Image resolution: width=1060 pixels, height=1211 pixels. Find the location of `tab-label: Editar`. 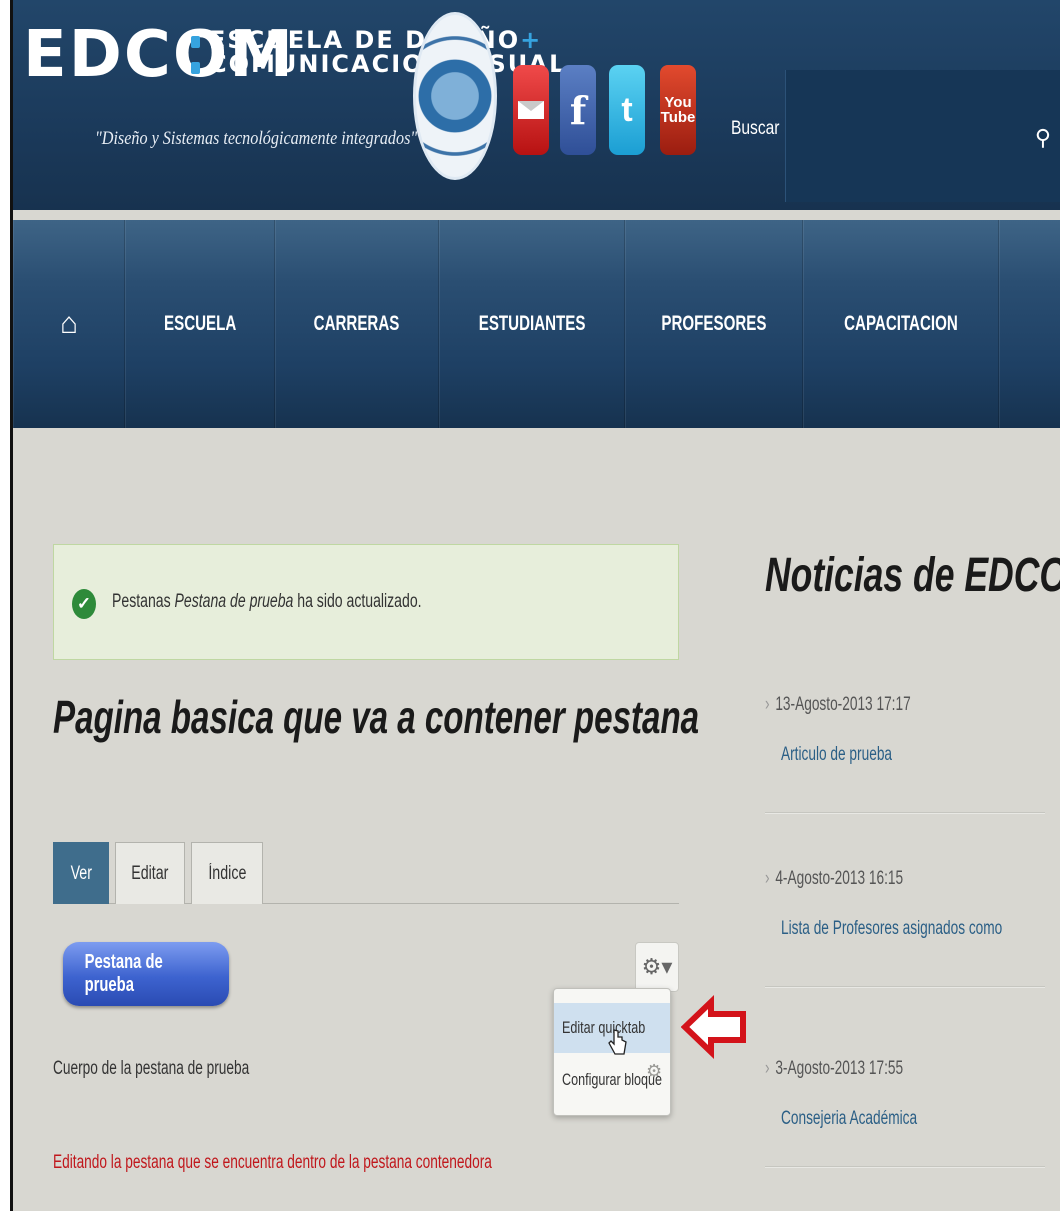

tab-label: Editar is located at coordinates (150, 873).